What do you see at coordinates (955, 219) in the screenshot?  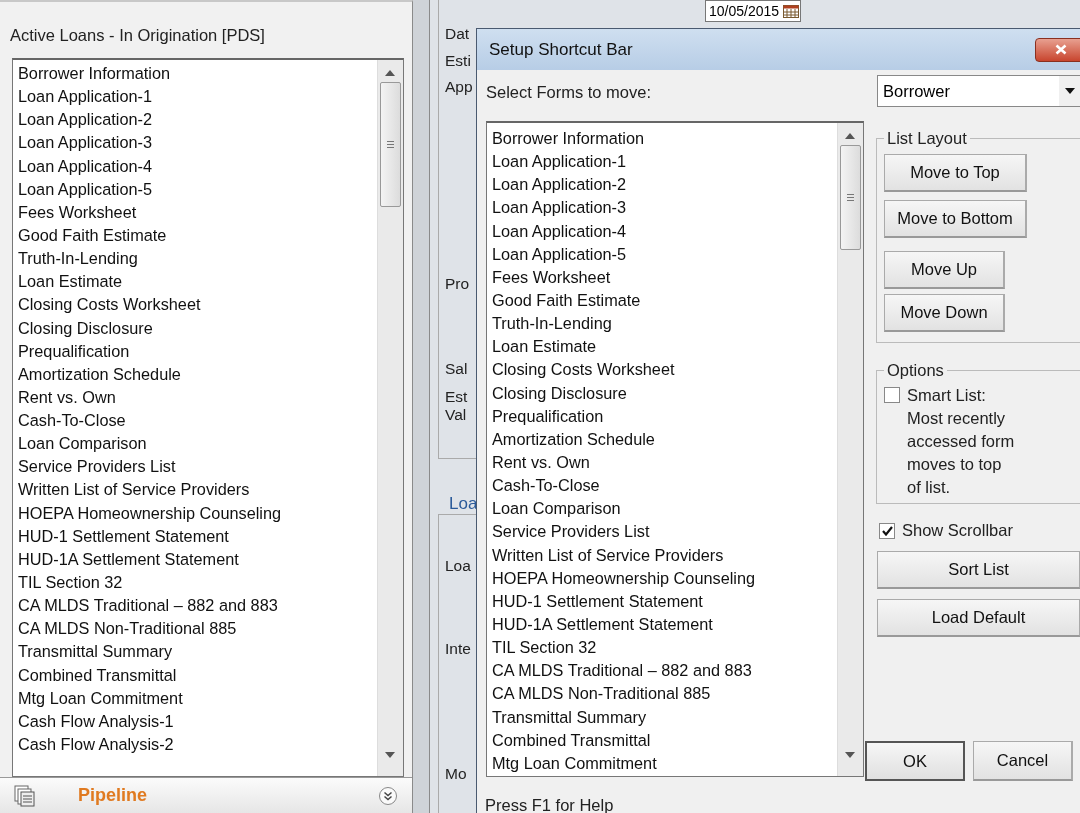 I see `move-button: Move to Bottom` at bounding box center [955, 219].